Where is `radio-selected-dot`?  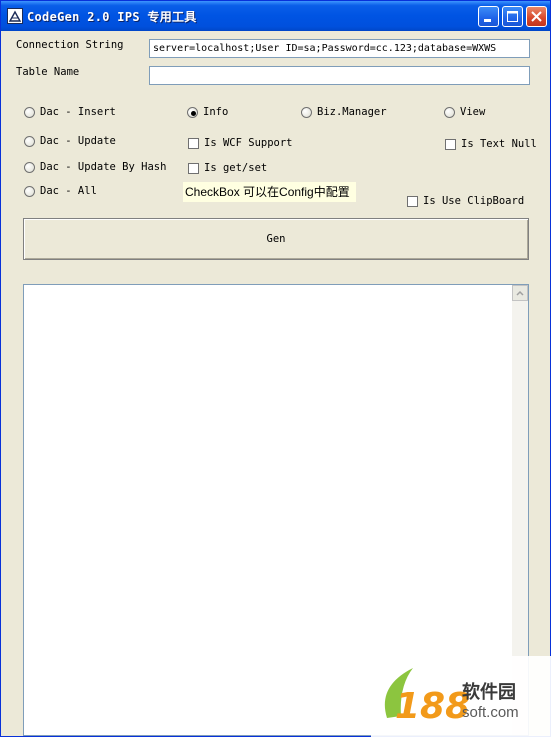
radio-selected-dot is located at coordinates (193, 113).